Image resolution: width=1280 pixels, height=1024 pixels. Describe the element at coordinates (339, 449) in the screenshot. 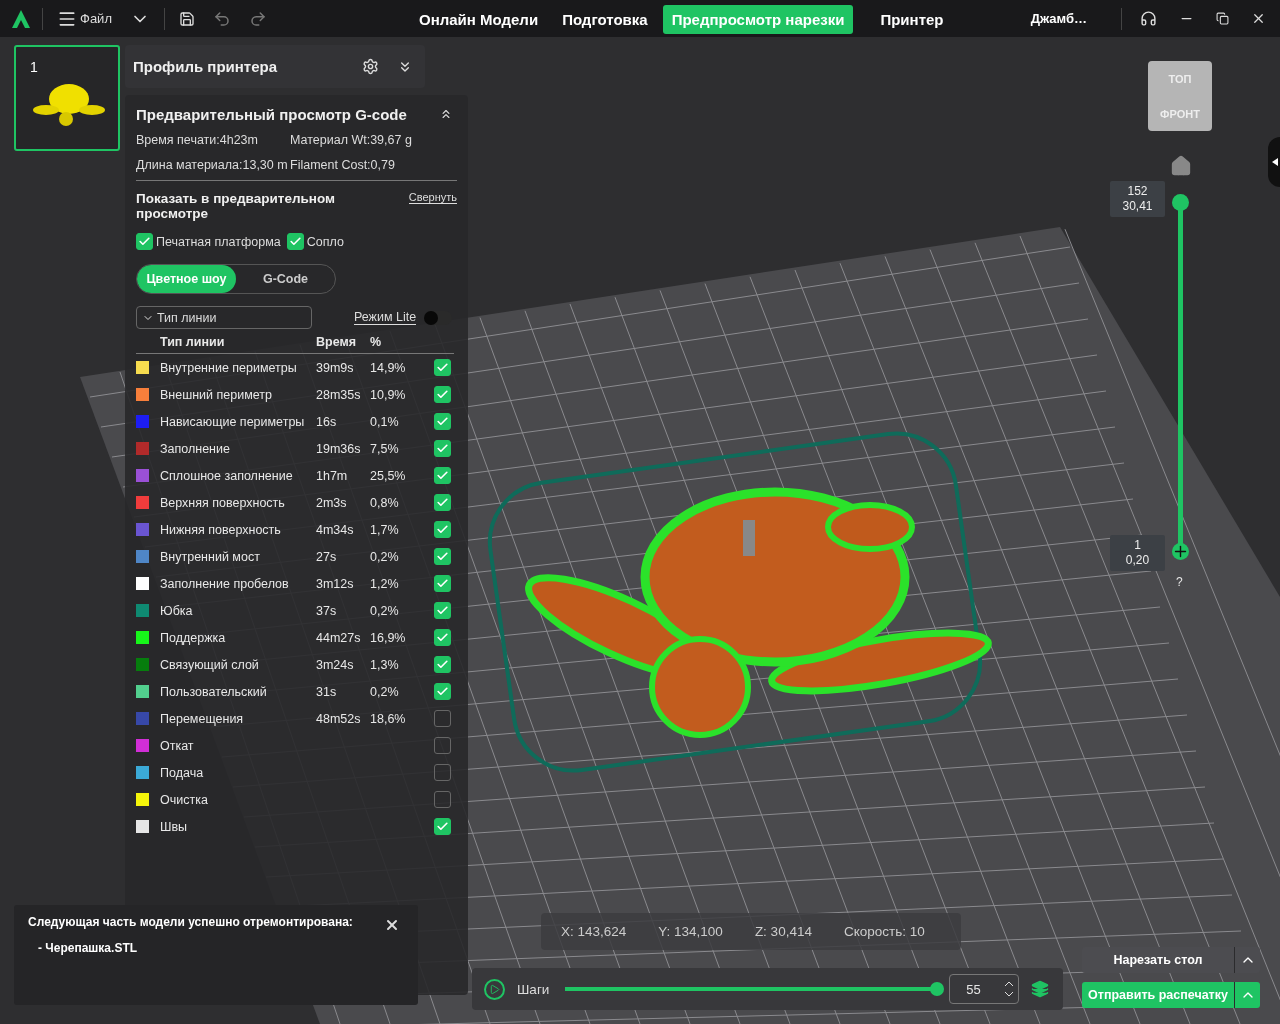

I see `table-cell-text: 19m36s` at that location.